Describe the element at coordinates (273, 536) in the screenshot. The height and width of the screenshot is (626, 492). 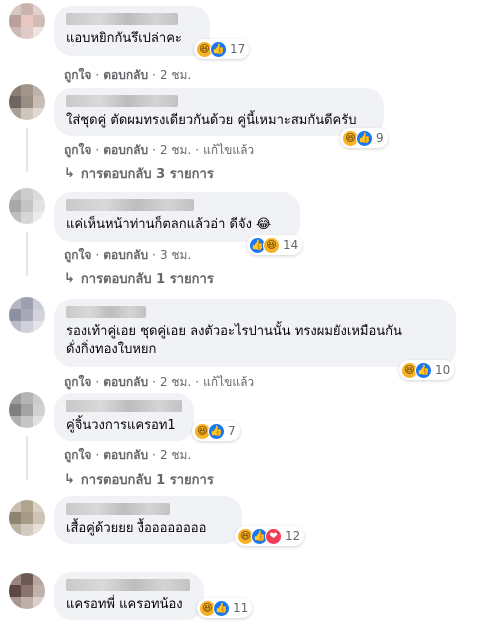
I see `love-icon: ❤` at that location.